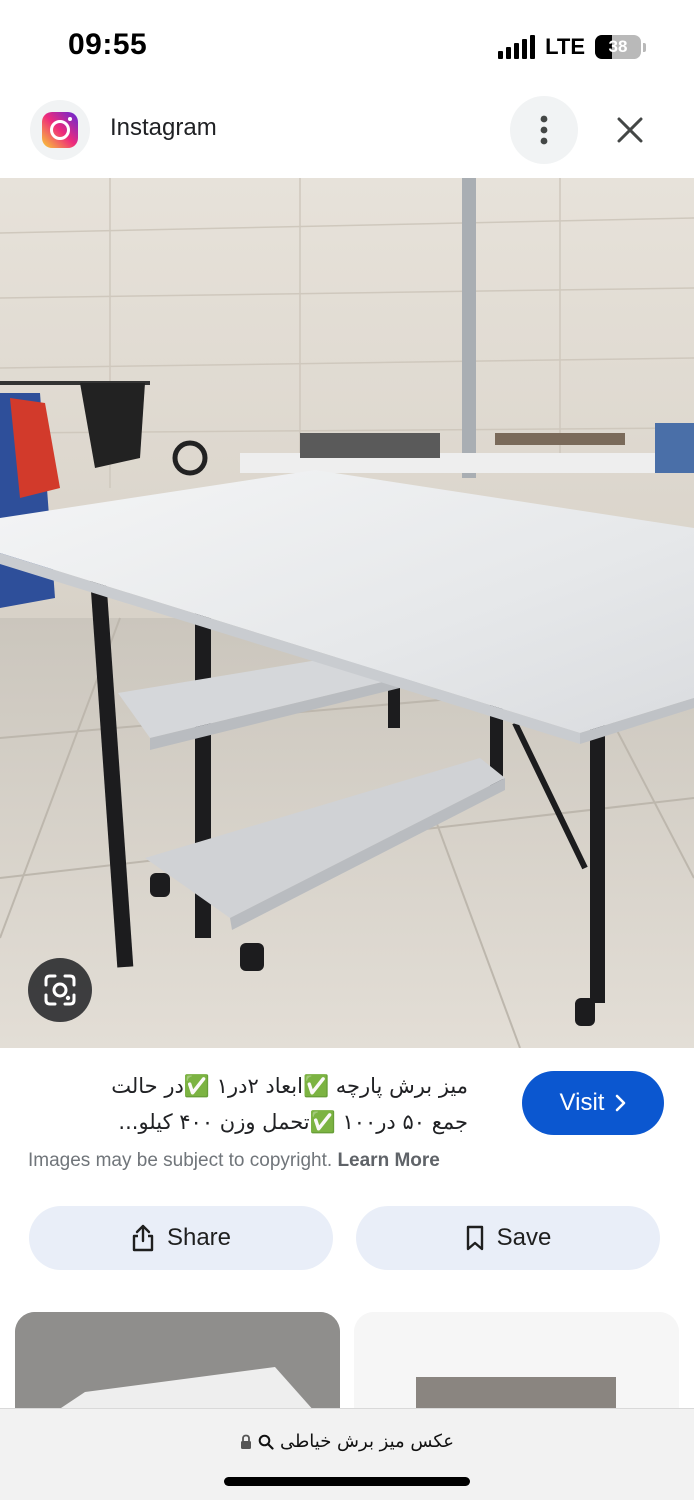 The image size is (694, 1500). I want to click on address-field: عکس میز برش خیاطی, so click(347, 1441).